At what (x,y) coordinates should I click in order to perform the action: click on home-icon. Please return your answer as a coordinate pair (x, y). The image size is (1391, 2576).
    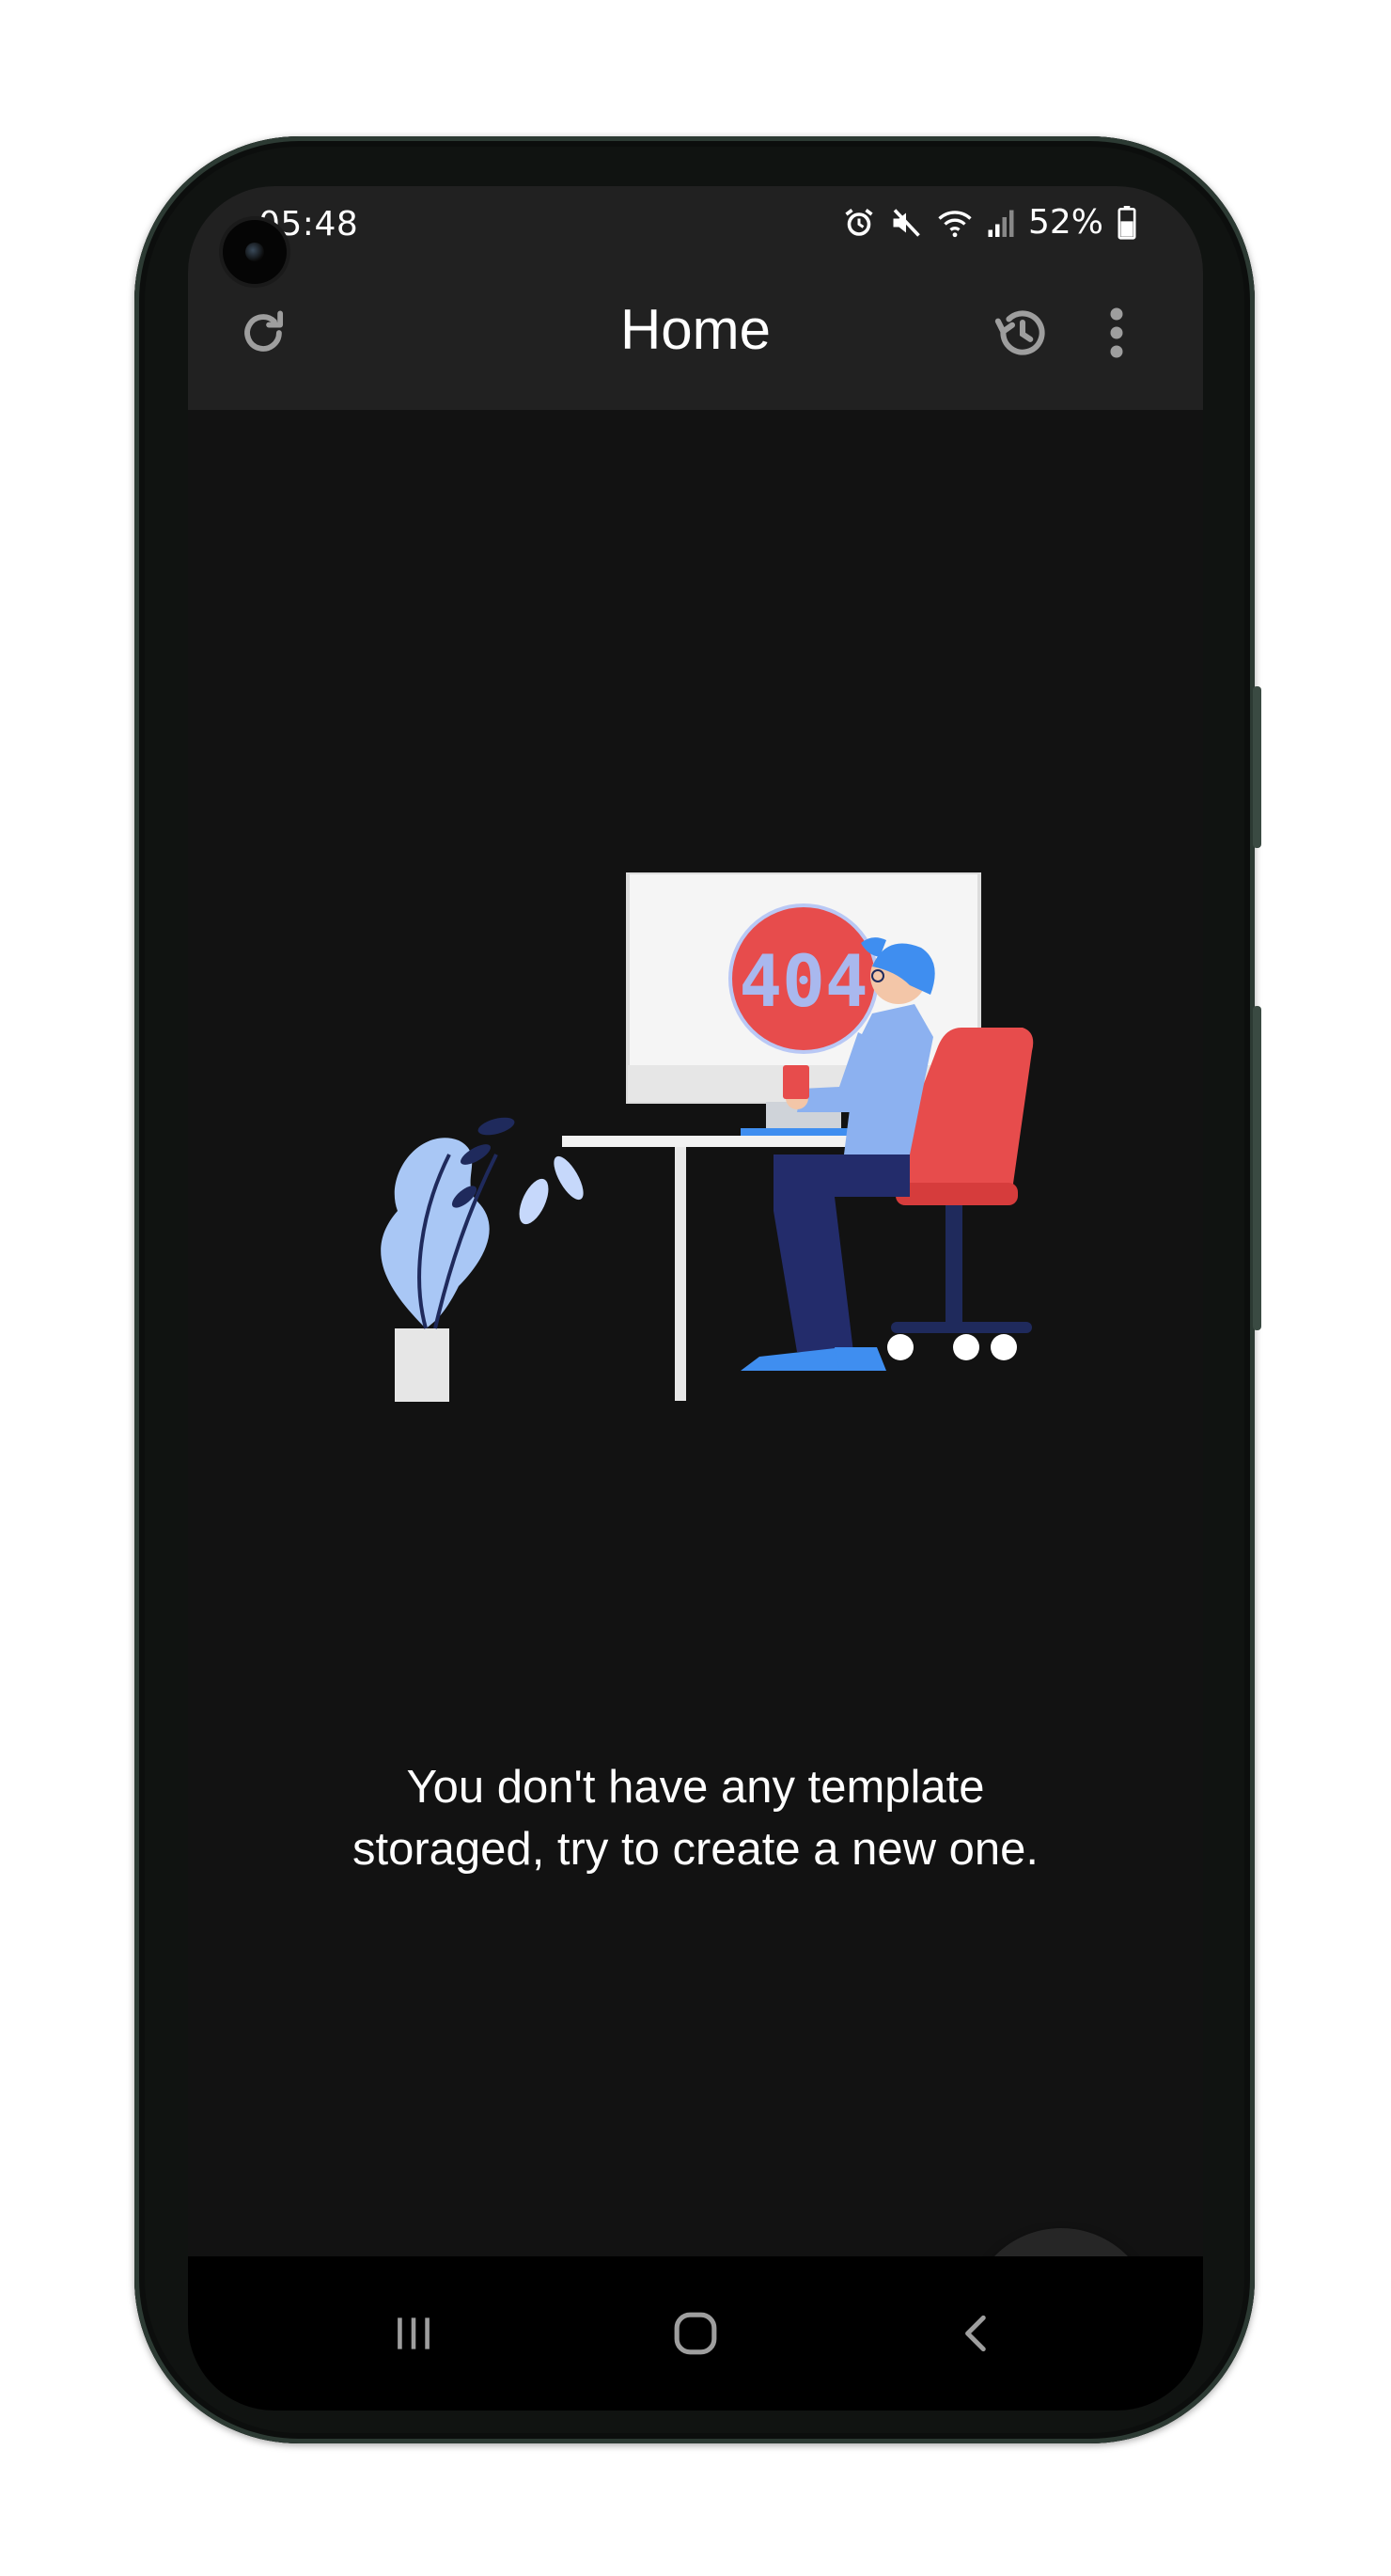
    Looking at the image, I should click on (696, 2333).